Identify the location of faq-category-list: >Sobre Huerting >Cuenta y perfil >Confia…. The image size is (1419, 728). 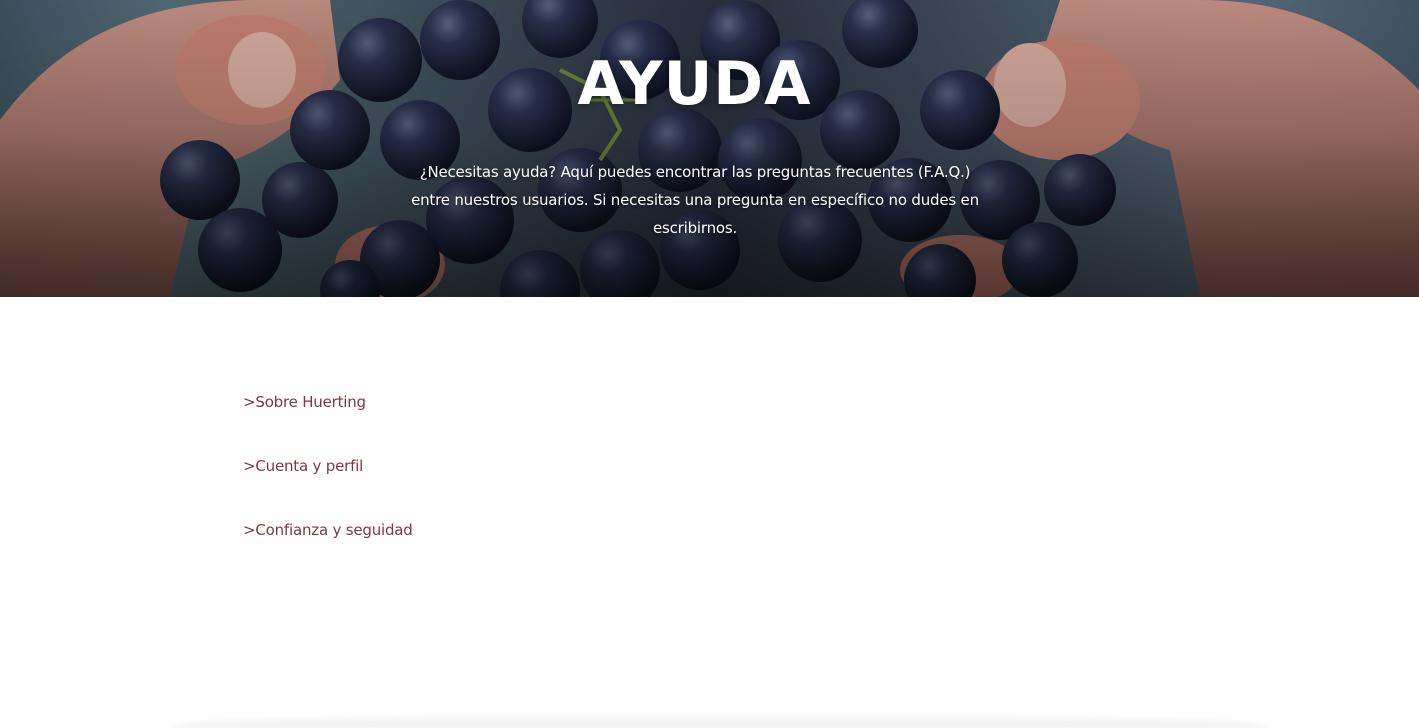
(328, 485).